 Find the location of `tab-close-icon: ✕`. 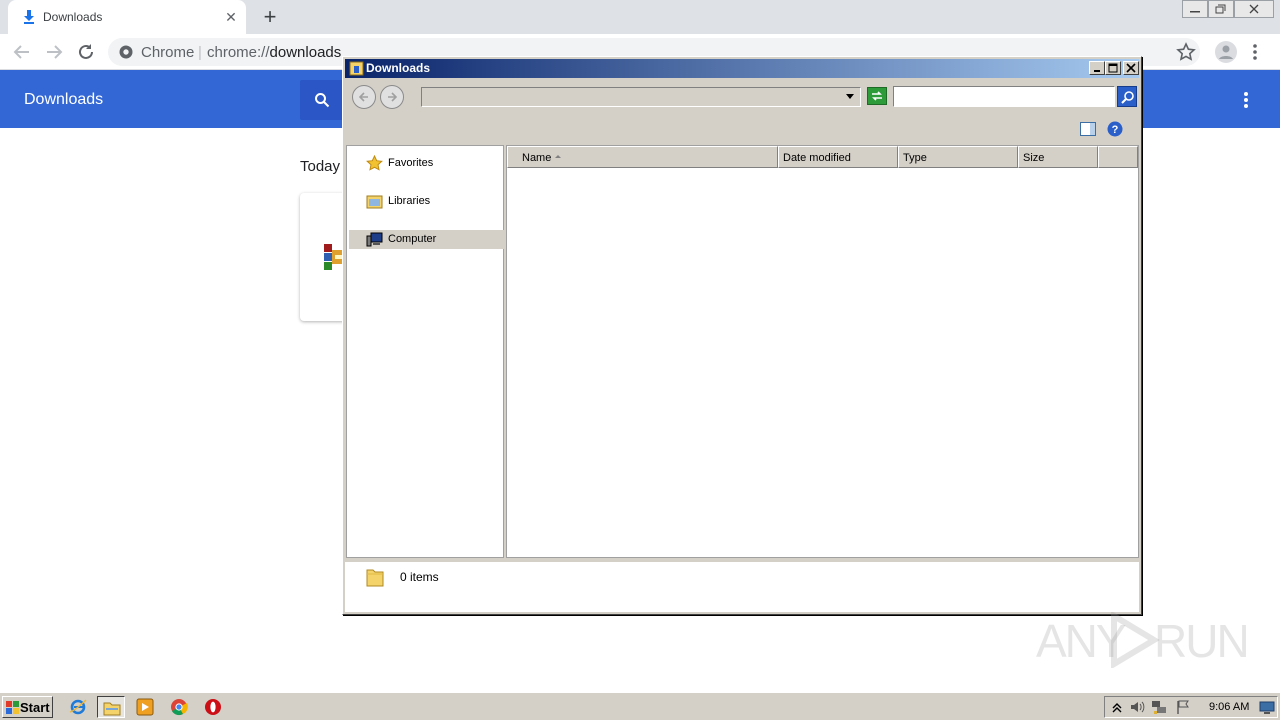

tab-close-icon: ✕ is located at coordinates (231, 17).